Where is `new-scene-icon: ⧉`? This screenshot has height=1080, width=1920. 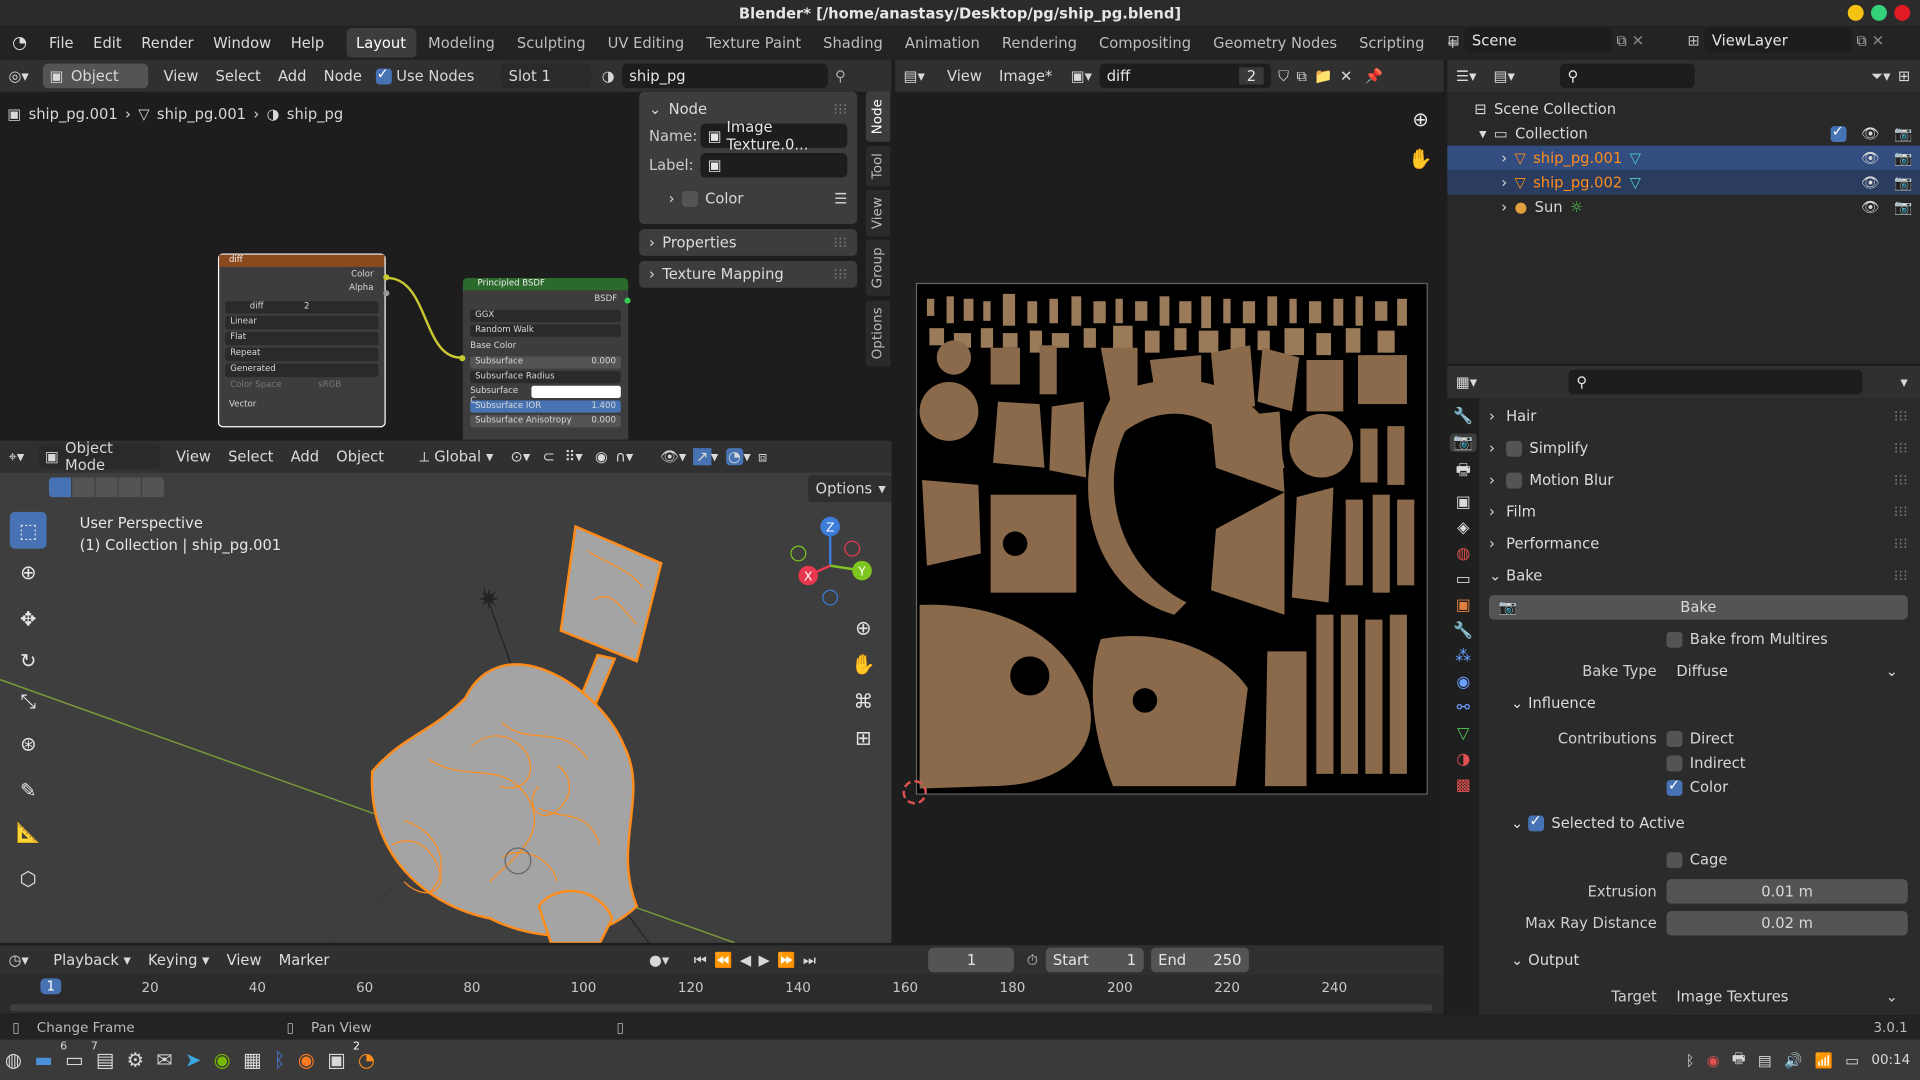
new-scene-icon: ⧉ is located at coordinates (1621, 40).